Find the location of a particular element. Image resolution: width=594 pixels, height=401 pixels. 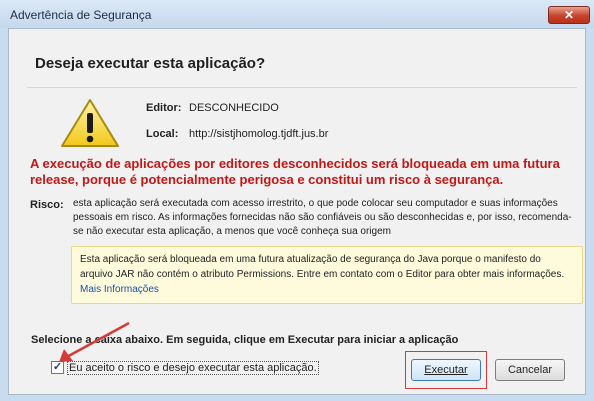

execute-button: Executar is located at coordinates (446, 370).